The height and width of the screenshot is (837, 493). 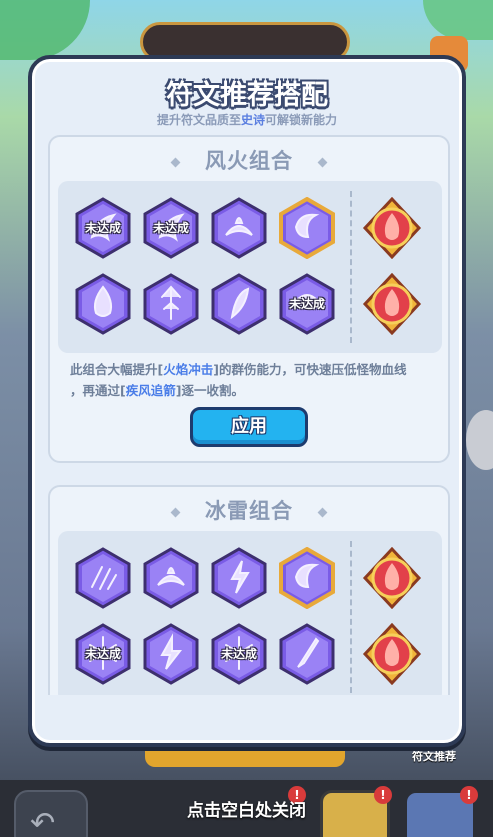 I want to click on ice-crystal-skill-icon, so click(x=392, y=578).